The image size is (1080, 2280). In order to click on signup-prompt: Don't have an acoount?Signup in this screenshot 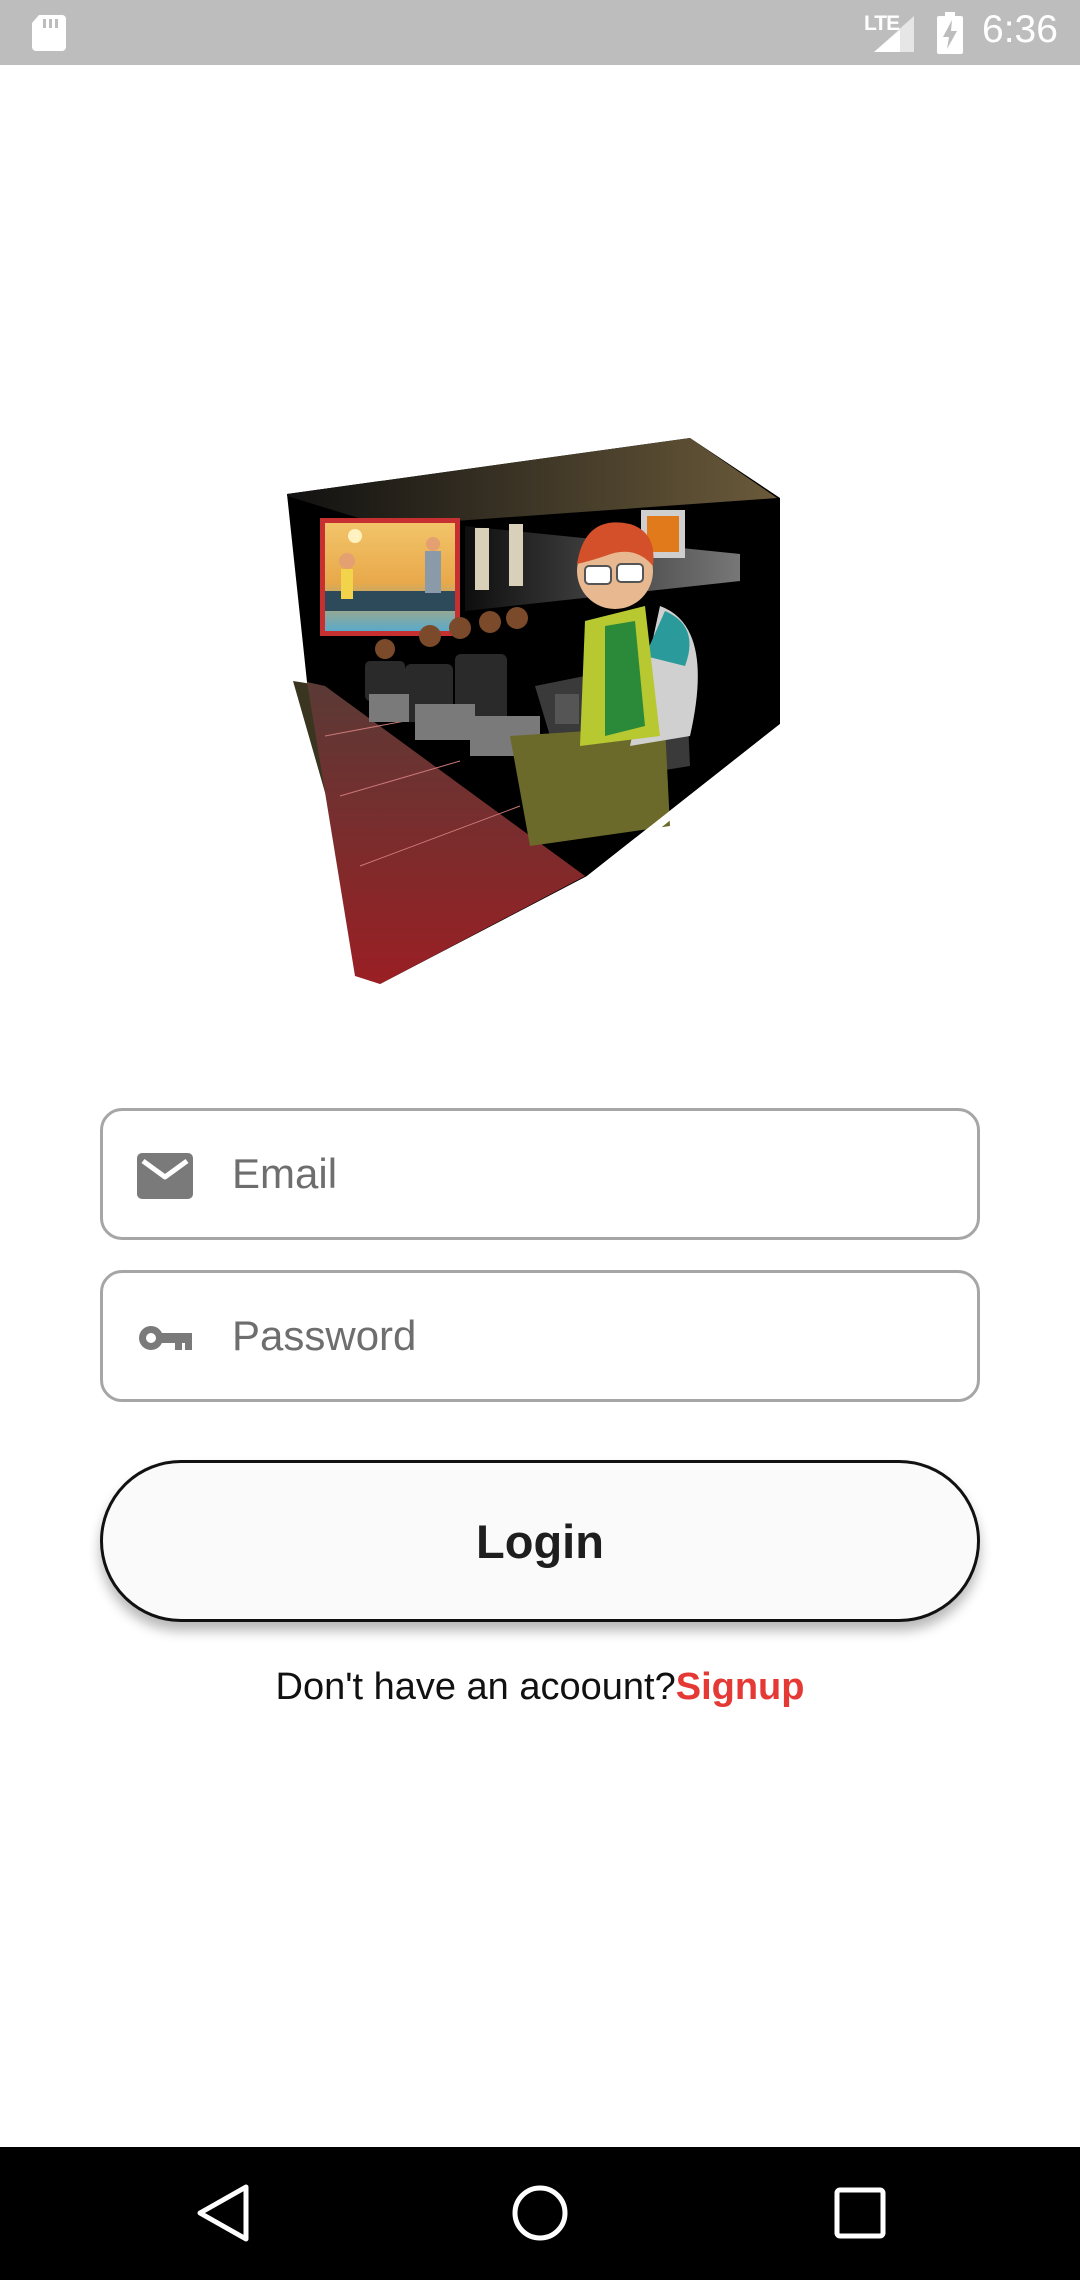, I will do `click(540, 1687)`.